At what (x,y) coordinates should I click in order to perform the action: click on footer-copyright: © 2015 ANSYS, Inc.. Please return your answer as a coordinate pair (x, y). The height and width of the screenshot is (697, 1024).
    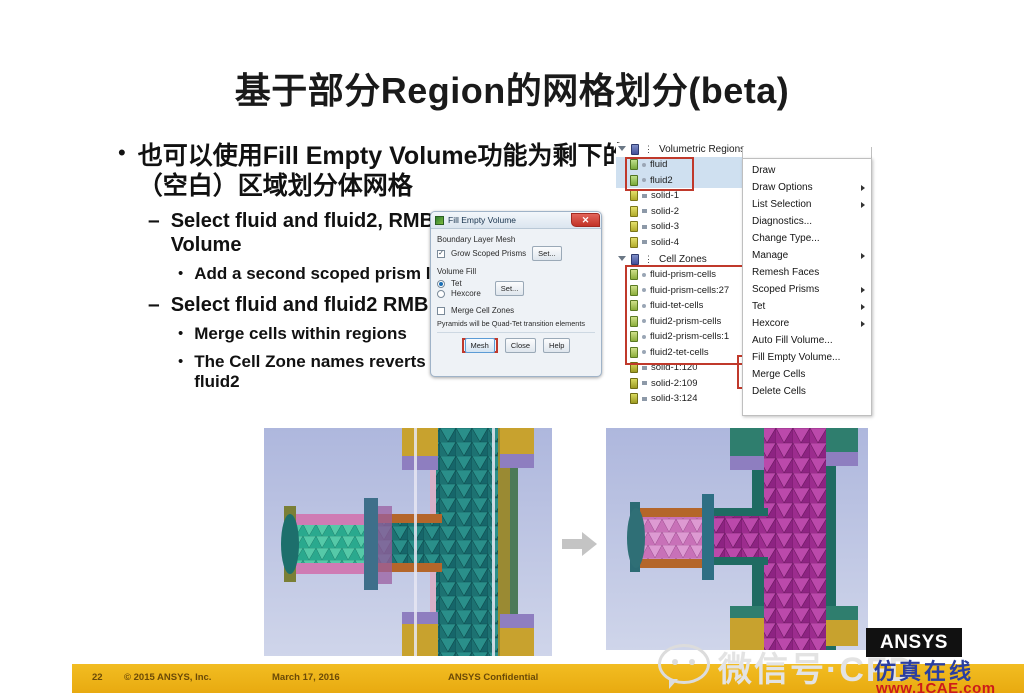
    Looking at the image, I should click on (168, 677).